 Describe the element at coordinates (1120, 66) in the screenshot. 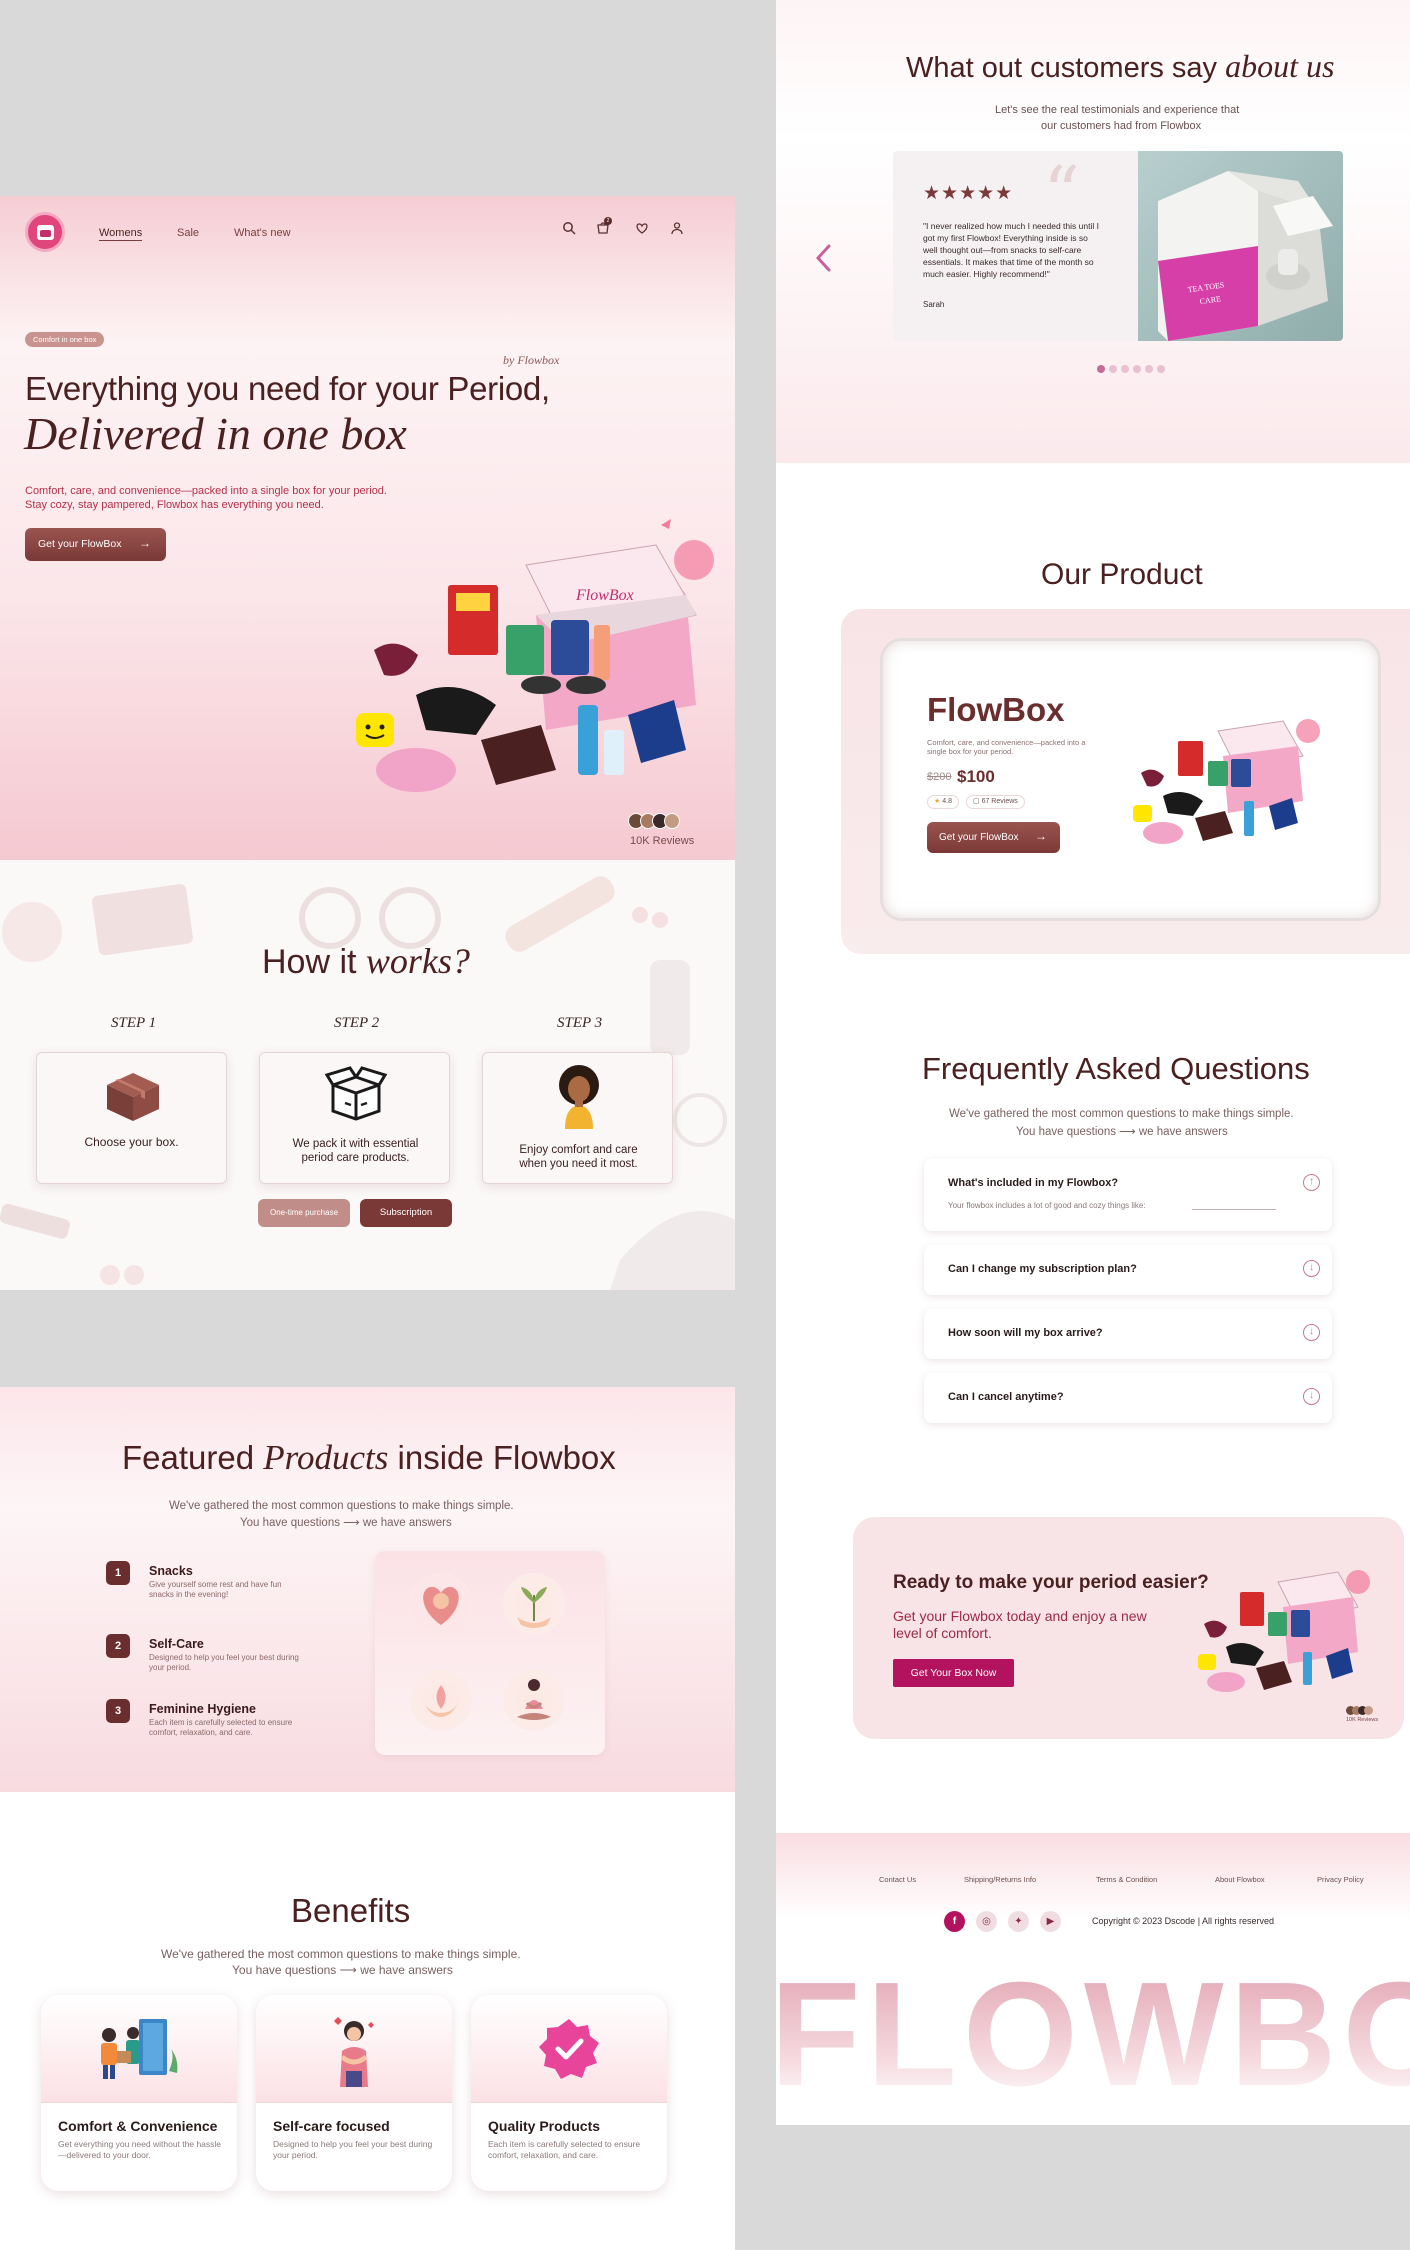

I see `testimonials-title: What out customers say about us` at that location.